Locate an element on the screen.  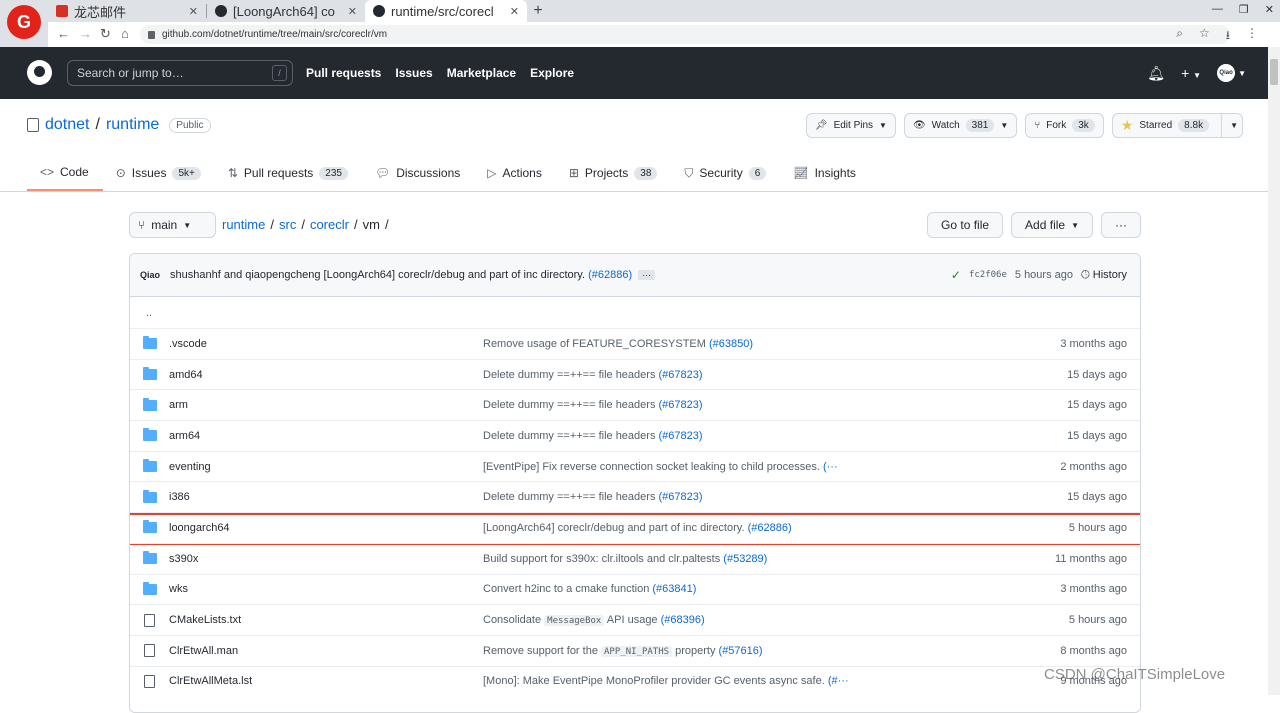
expand-commit-button: ··· is located at coordinates (647, 275).